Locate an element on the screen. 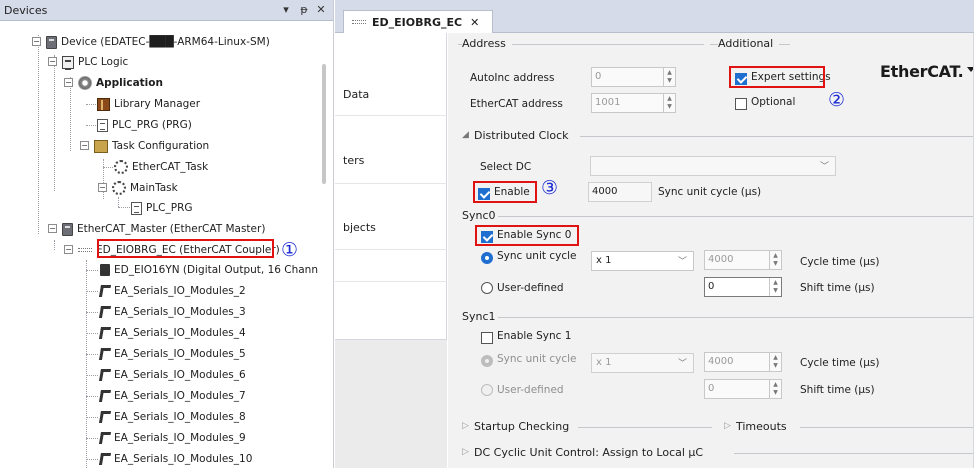 This screenshot has height=468, width=974. expand-maintask-icon: − is located at coordinates (102, 187).